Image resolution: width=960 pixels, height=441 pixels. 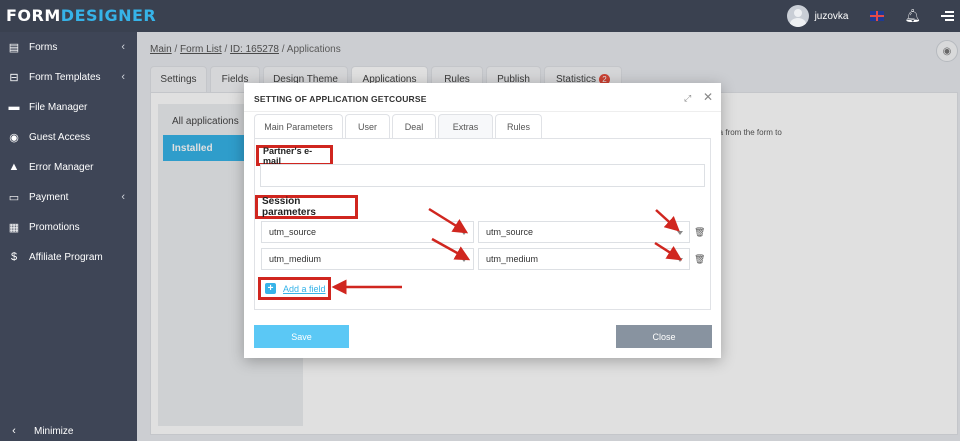 I want to click on modal-tab-user: User, so click(x=367, y=126).